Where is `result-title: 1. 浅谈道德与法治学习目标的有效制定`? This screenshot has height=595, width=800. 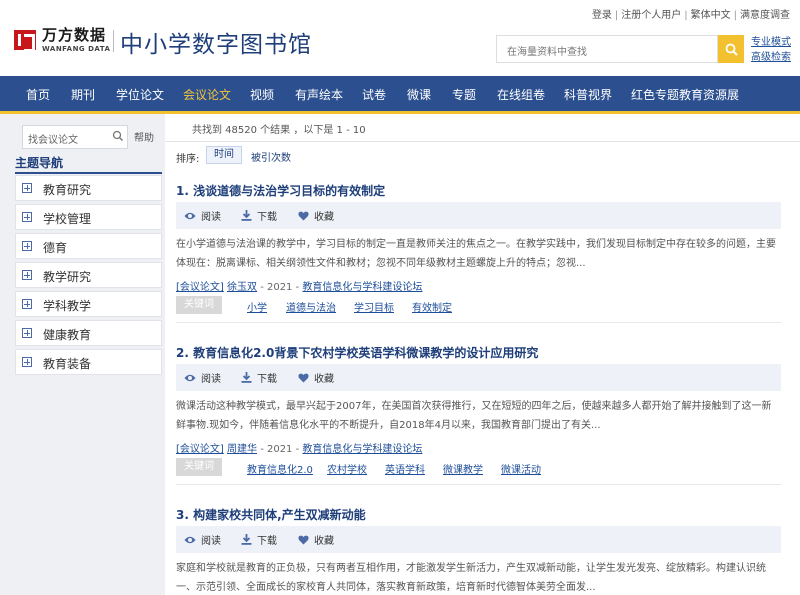
result-title: 1. 浅谈道德与法治学习目标的有效制定 is located at coordinates (280, 190).